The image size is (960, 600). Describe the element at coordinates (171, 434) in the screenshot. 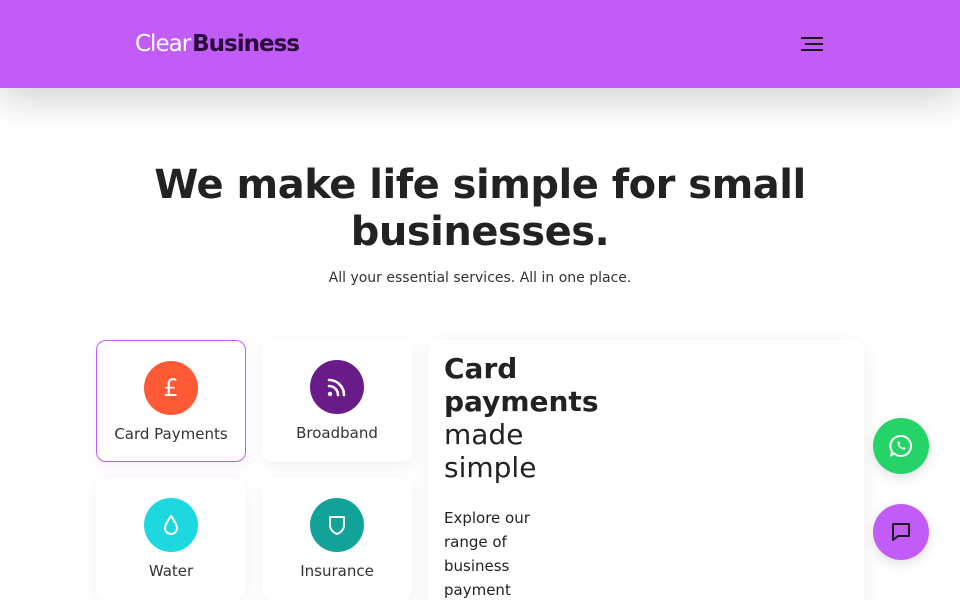

I see `service-label: Card Payments` at that location.